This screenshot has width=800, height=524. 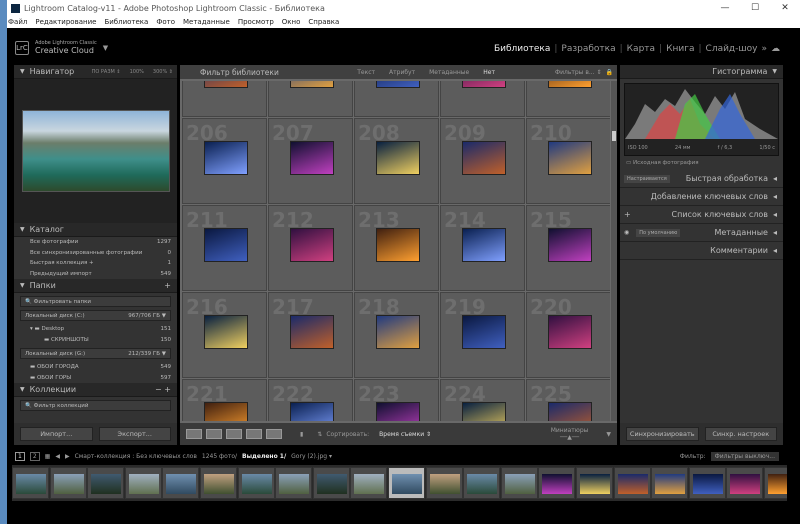 What do you see at coordinates (568, 161) in the screenshot?
I see `grid-cell: 210` at bounding box center [568, 161].